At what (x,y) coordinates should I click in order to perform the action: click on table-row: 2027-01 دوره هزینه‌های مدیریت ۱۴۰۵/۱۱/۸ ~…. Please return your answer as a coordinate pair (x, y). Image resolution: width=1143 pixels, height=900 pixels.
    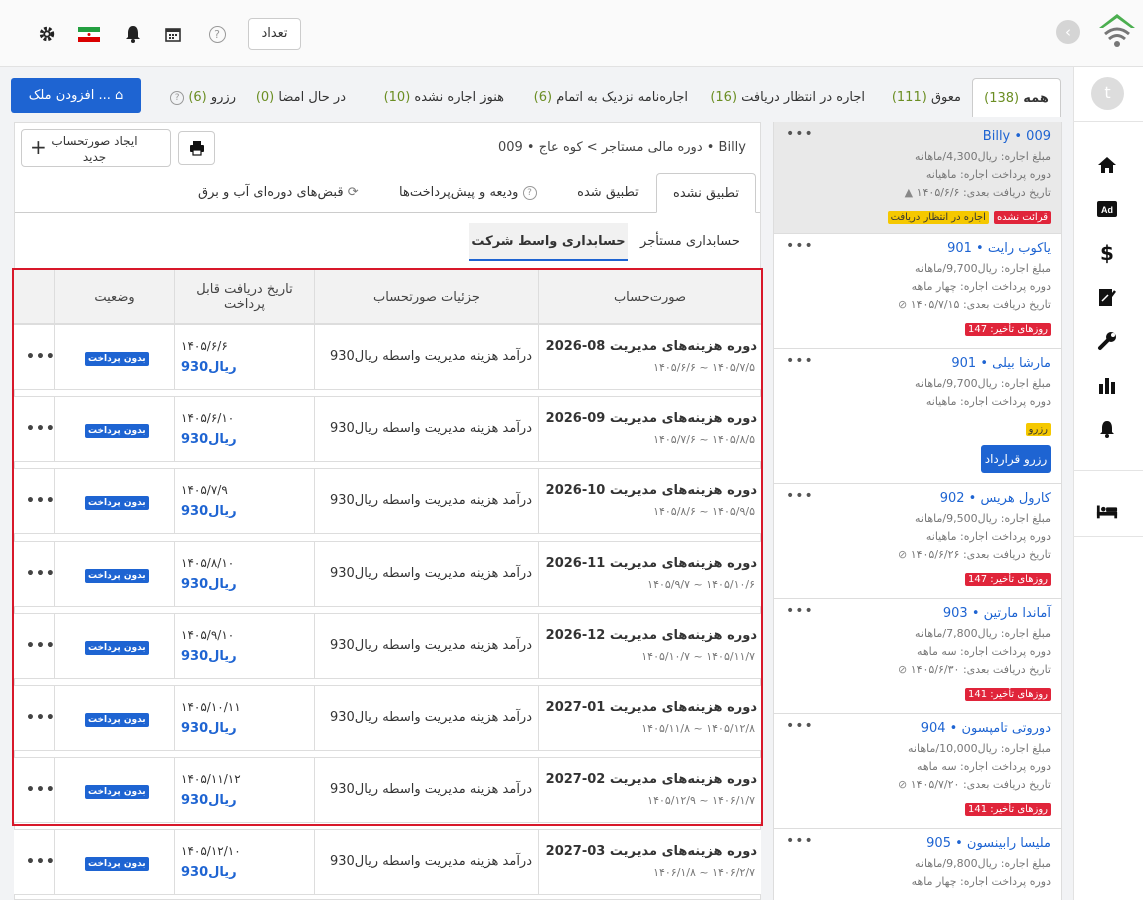
    Looking at the image, I should click on (387, 718).